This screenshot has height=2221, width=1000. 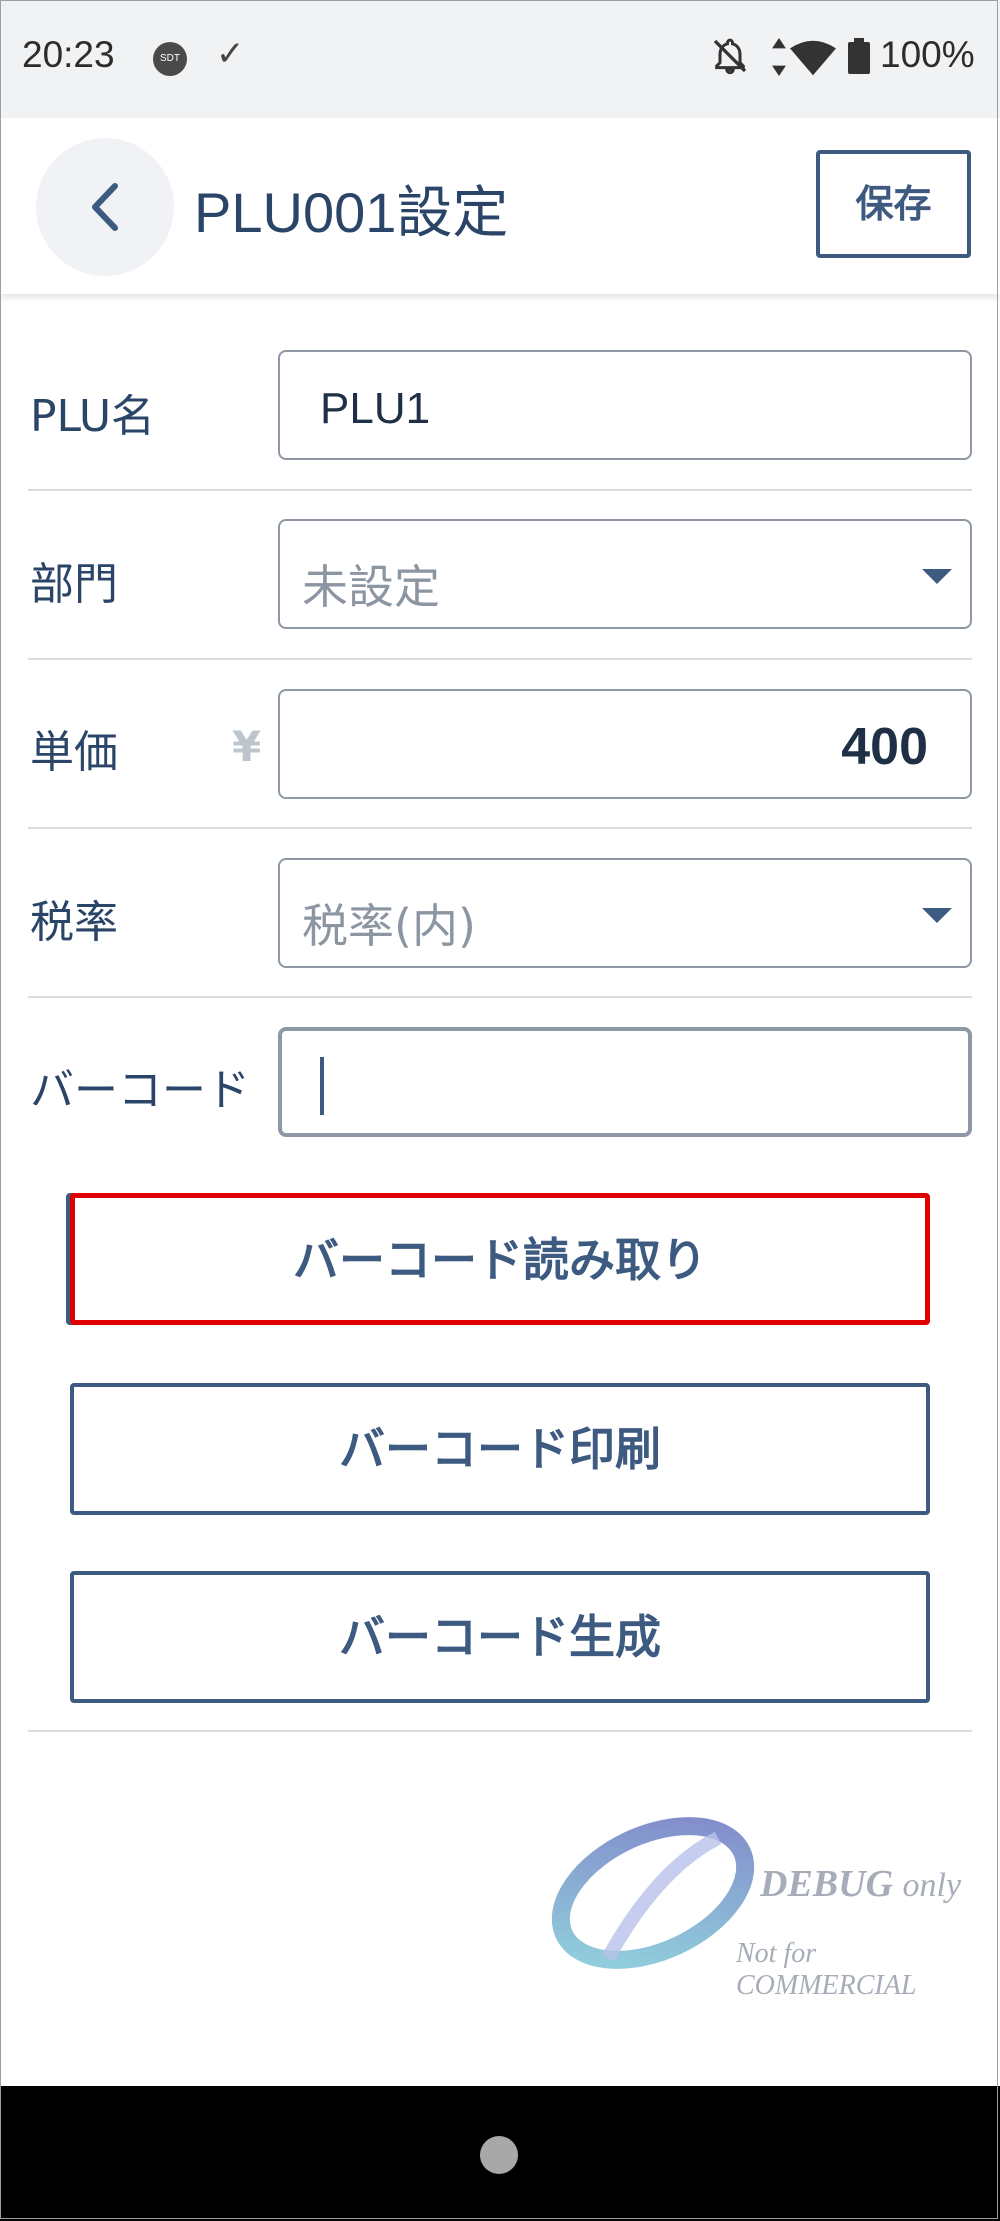 What do you see at coordinates (932, 1885) in the screenshot?
I see `watermark-only: only` at bounding box center [932, 1885].